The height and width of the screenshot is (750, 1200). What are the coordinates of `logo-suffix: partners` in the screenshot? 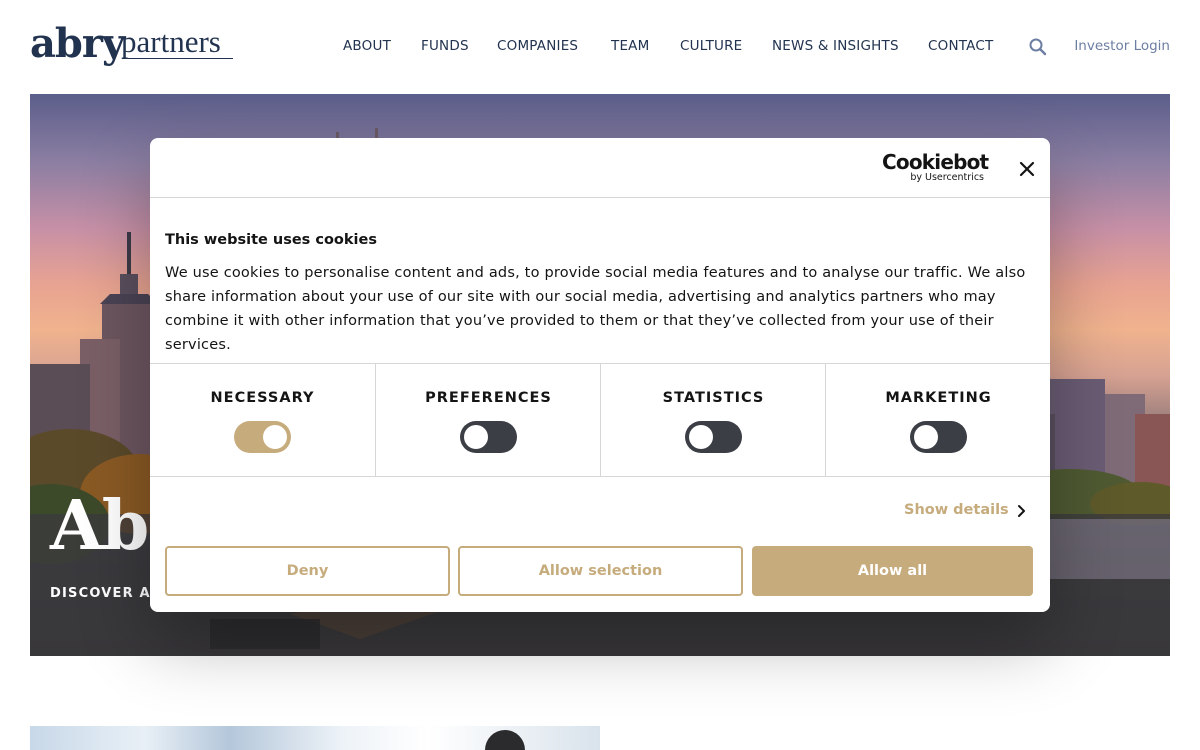 It's located at (171, 41).